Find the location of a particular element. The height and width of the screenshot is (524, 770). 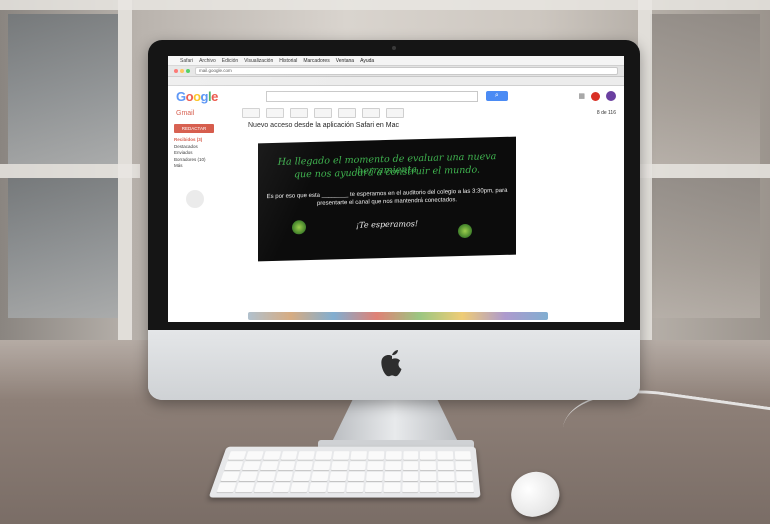

apps-grid-icon: ▦ is located at coordinates (581, 96).